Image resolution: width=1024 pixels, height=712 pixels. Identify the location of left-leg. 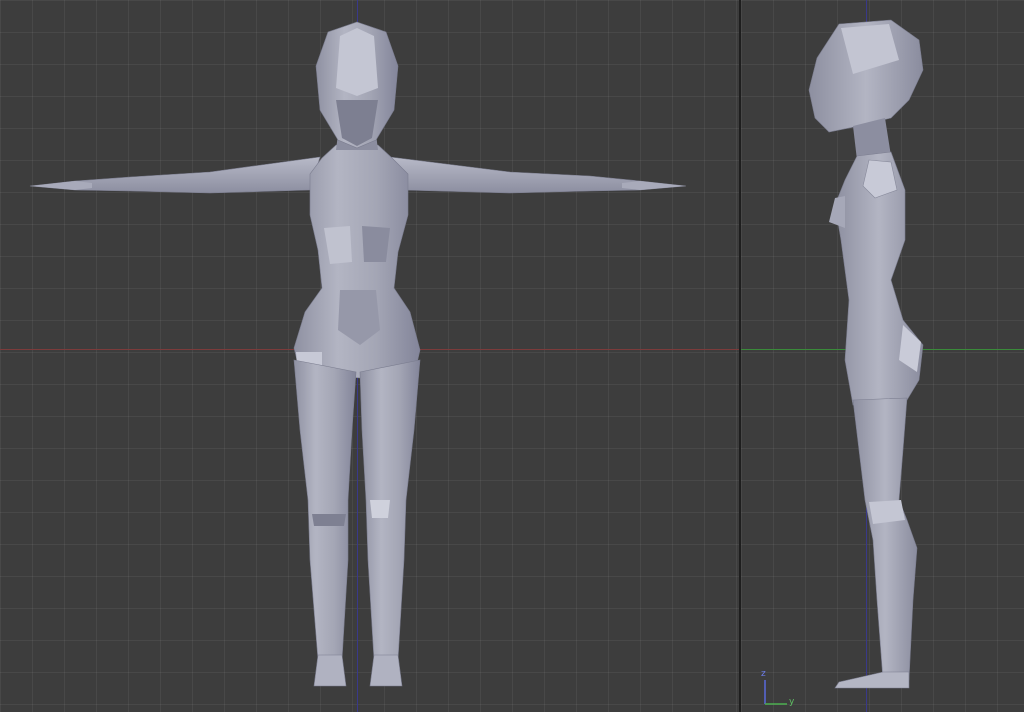
(325, 510).